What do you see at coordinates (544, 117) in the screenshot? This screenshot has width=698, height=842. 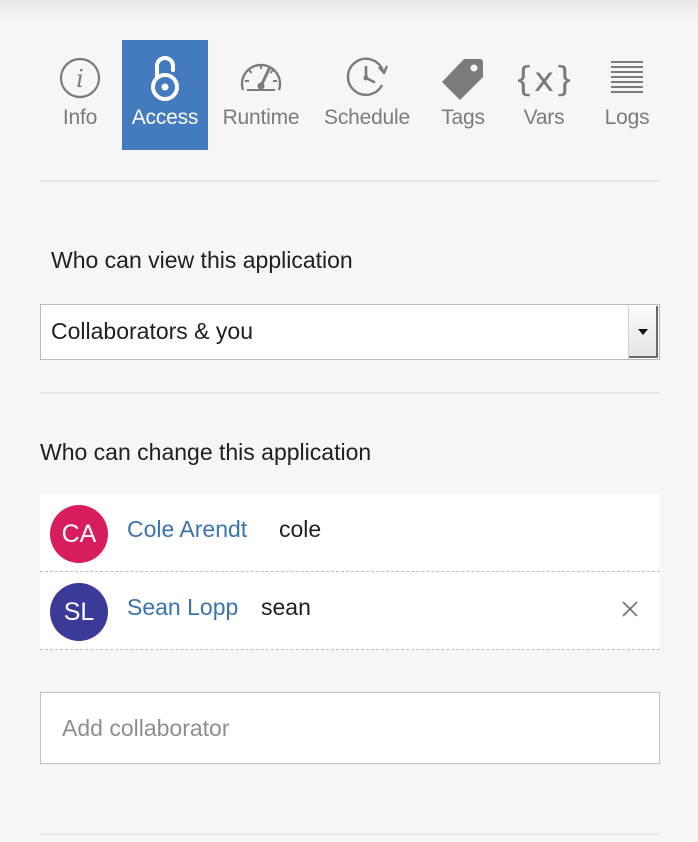 I see `tab-label: Vars` at bounding box center [544, 117].